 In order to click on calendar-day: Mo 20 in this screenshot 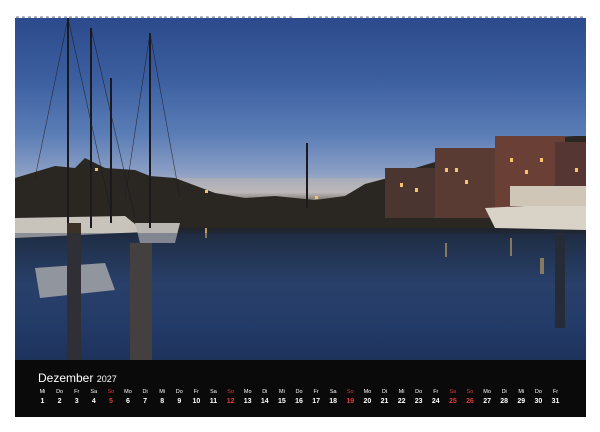, I will do `click(367, 398)`.